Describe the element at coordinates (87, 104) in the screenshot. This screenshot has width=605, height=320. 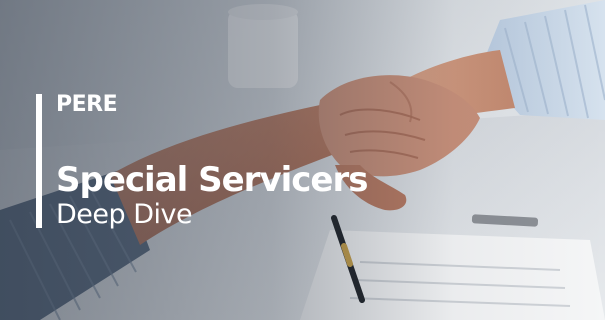
I see `publication-kicker: PERE` at that location.